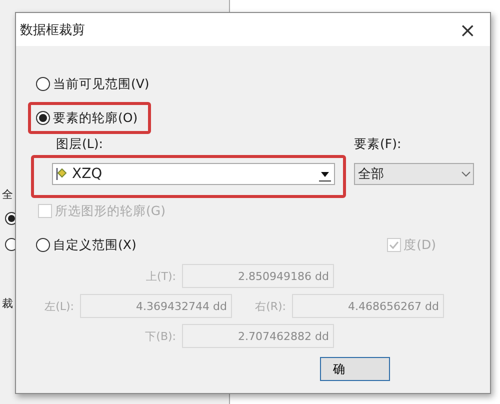  I want to click on features-label: 要素(F):, so click(378, 144).